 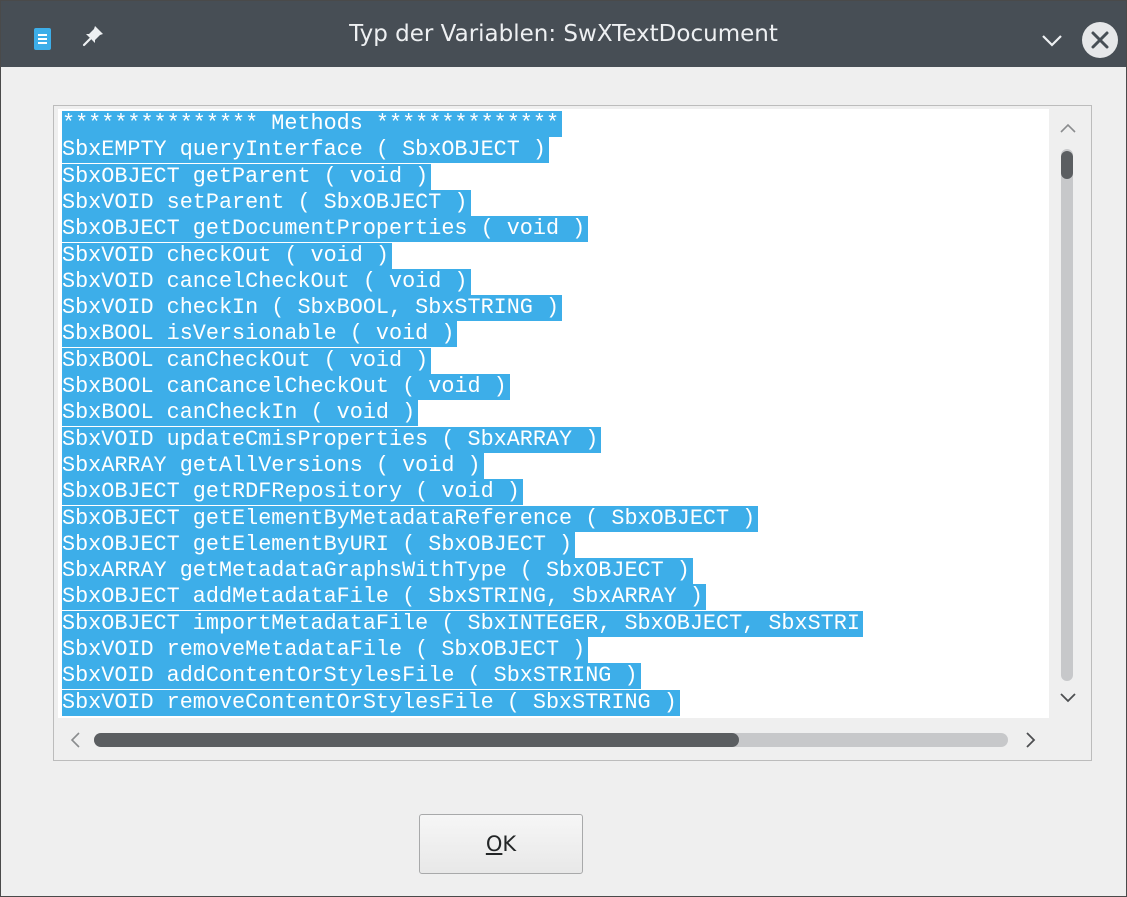 I want to click on text-line: SbxVOID setParent ( SbxOBJECT ), so click(x=266, y=202).